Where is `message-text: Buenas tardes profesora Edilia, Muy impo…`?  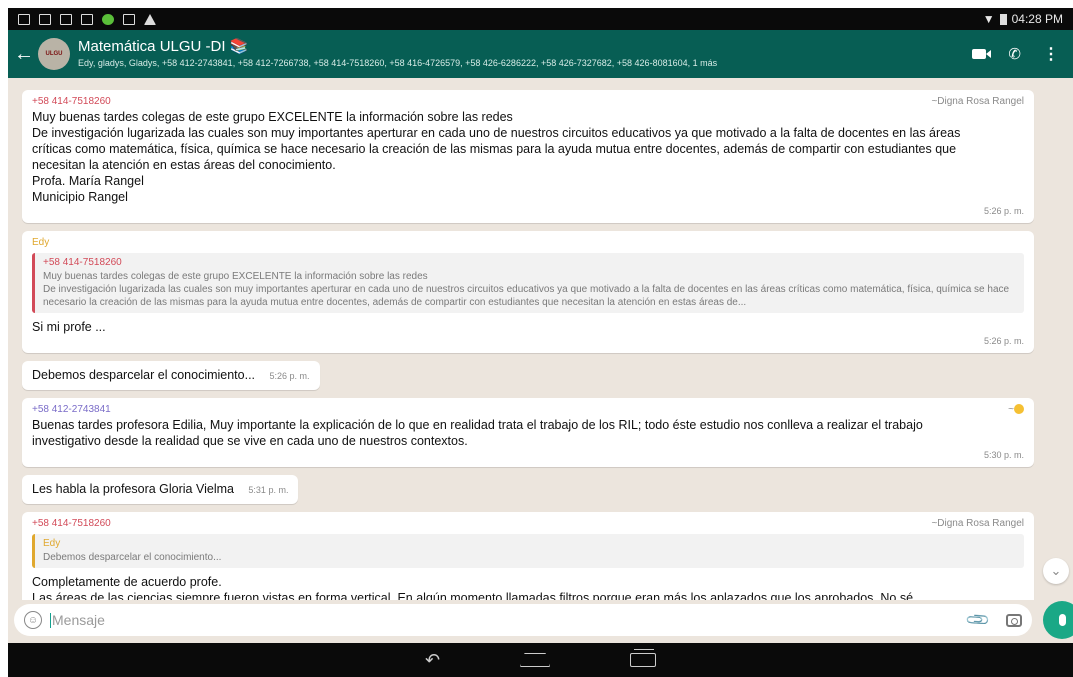
message-text: Buenas tardes profesora Edilia, Muy impo… is located at coordinates (477, 433).